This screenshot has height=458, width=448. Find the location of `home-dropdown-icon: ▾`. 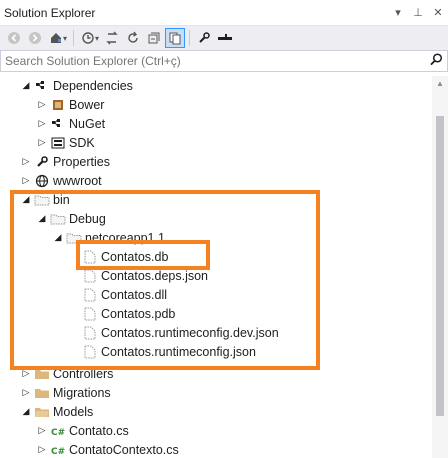

home-dropdown-icon: ▾ is located at coordinates (65, 38).